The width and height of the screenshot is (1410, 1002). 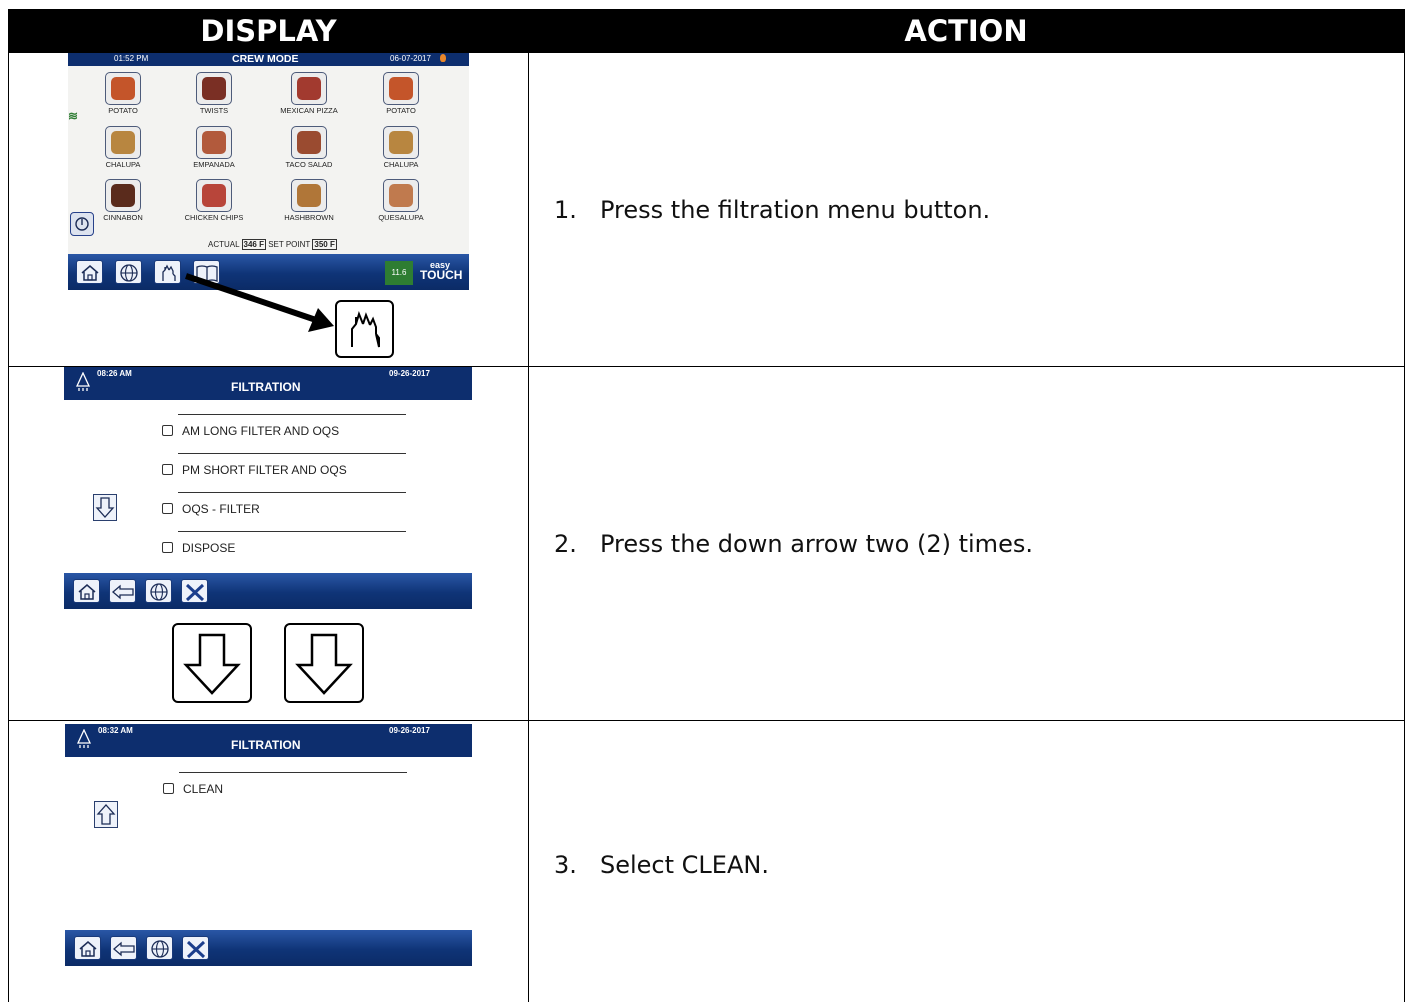 What do you see at coordinates (816, 544) in the screenshot?
I see `step-text: Press the down arrow two (2) times.` at bounding box center [816, 544].